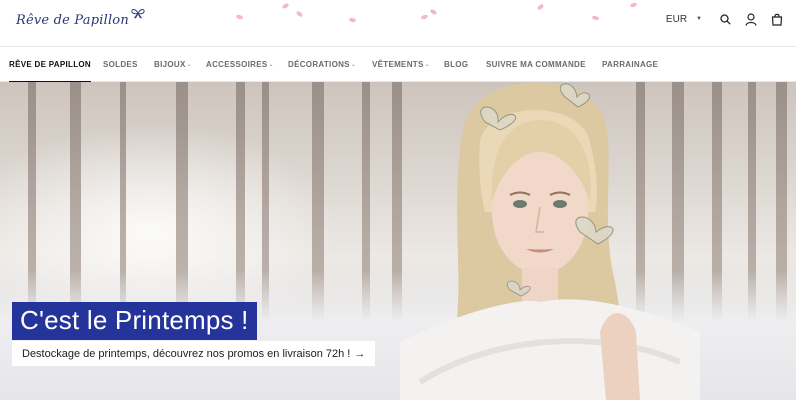  I want to click on butterfly-icon, so click(138, 15).